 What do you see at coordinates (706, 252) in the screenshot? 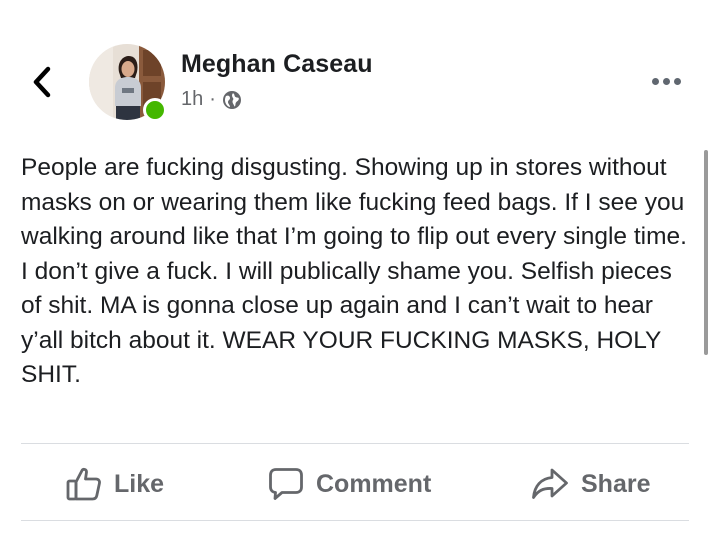
I see `scrollbar` at bounding box center [706, 252].